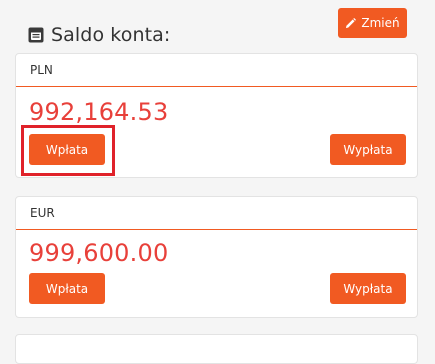 This screenshot has width=435, height=364. Describe the element at coordinates (216, 70) in the screenshot. I see `currency-label: PLN` at that location.